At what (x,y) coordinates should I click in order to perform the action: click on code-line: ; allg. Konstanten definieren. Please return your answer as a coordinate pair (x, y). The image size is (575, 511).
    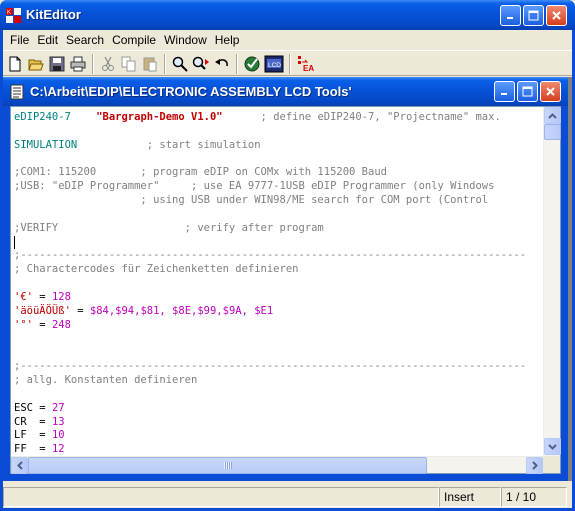
    Looking at the image, I should click on (278, 381).